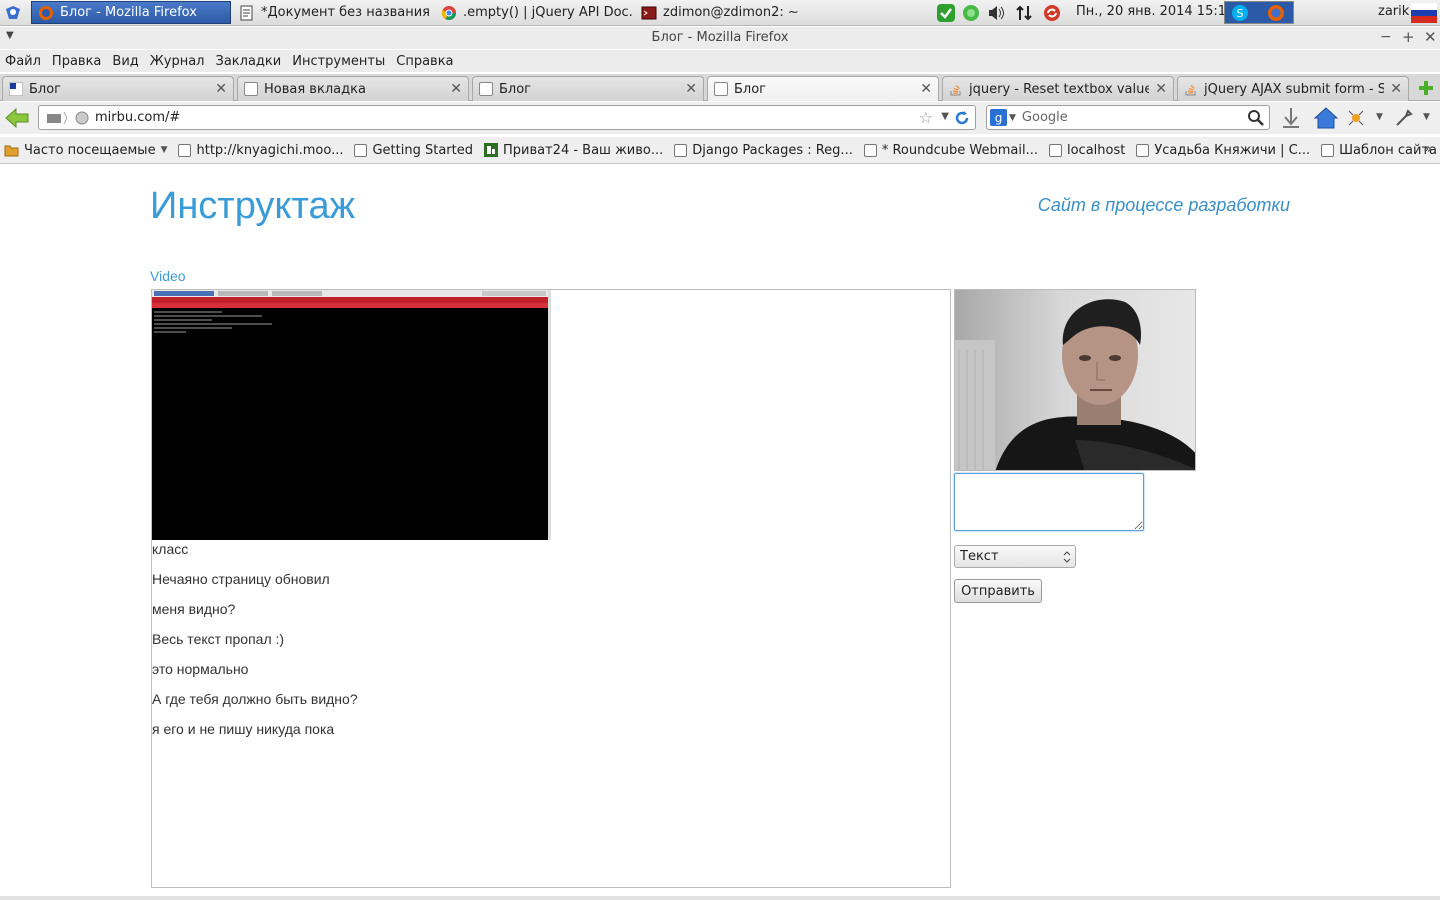  Describe the element at coordinates (11, 151) in the screenshot. I see `folder-icon` at that location.